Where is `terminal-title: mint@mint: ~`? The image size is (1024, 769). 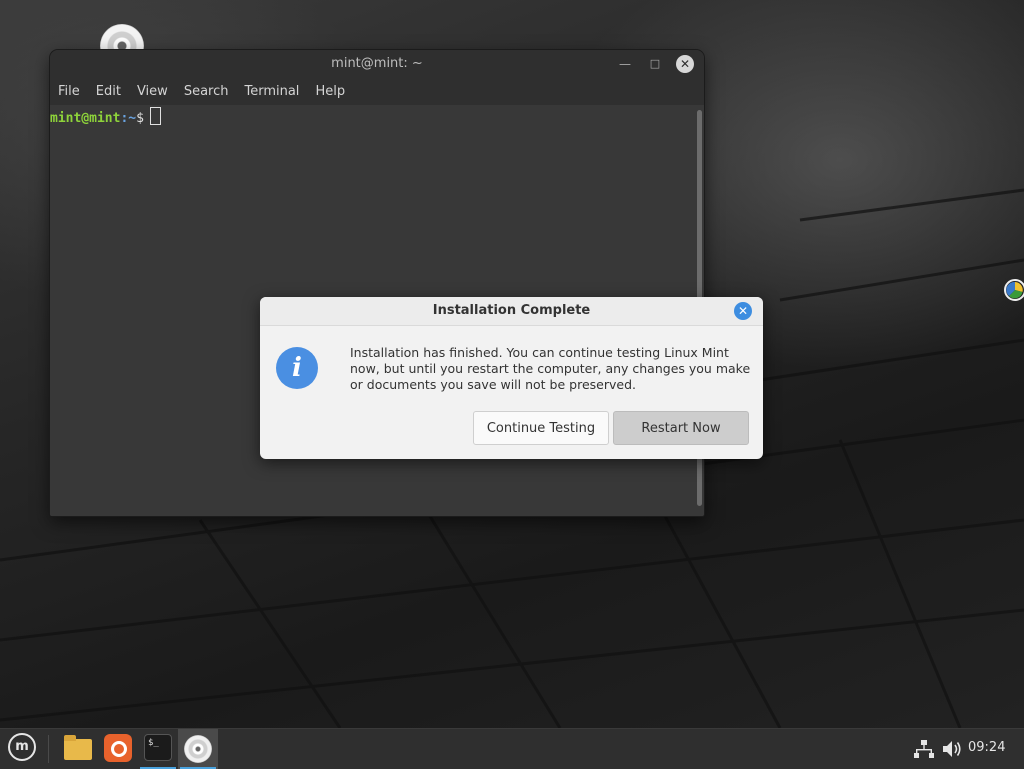
terminal-title: mint@mint: ~ is located at coordinates (377, 63).